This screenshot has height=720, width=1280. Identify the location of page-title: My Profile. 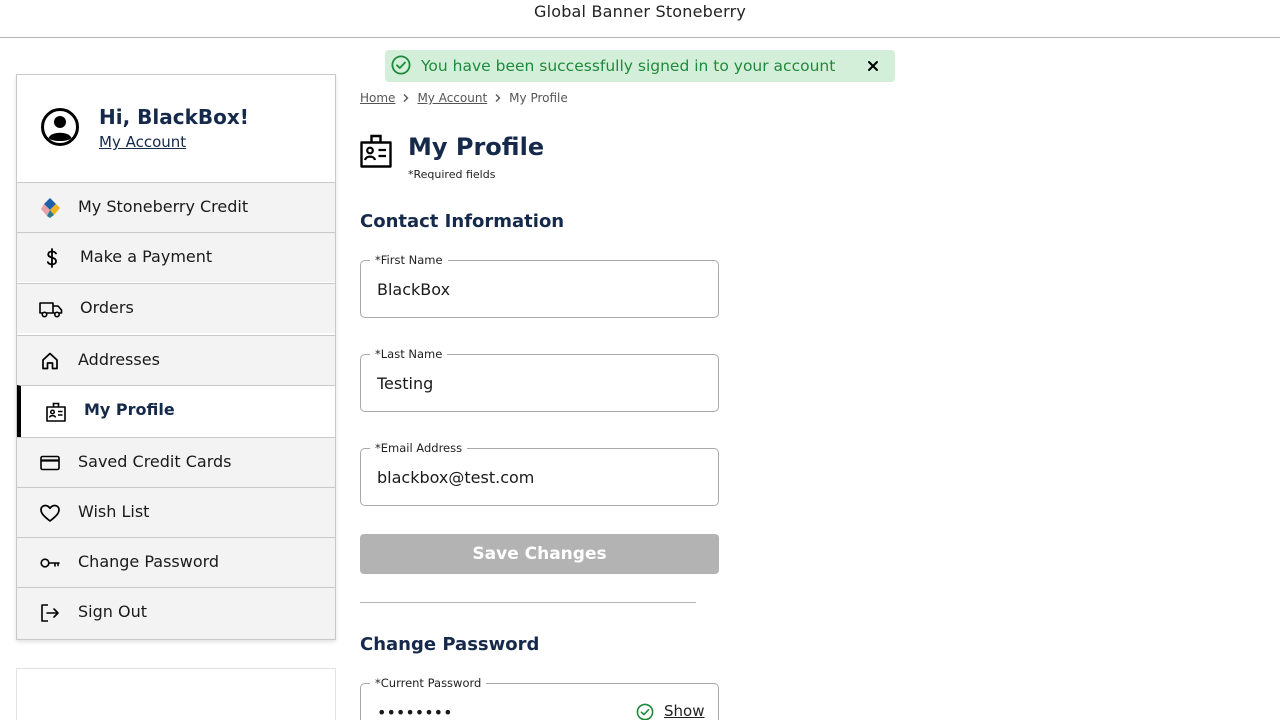
(476, 147).